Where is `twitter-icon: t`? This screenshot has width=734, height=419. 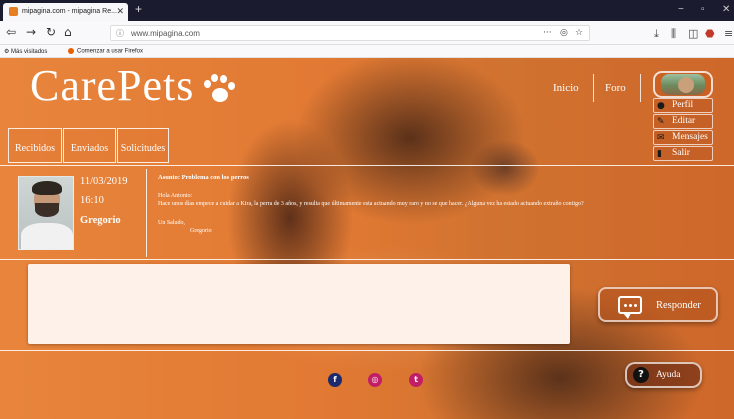 twitter-icon: t is located at coordinates (416, 380).